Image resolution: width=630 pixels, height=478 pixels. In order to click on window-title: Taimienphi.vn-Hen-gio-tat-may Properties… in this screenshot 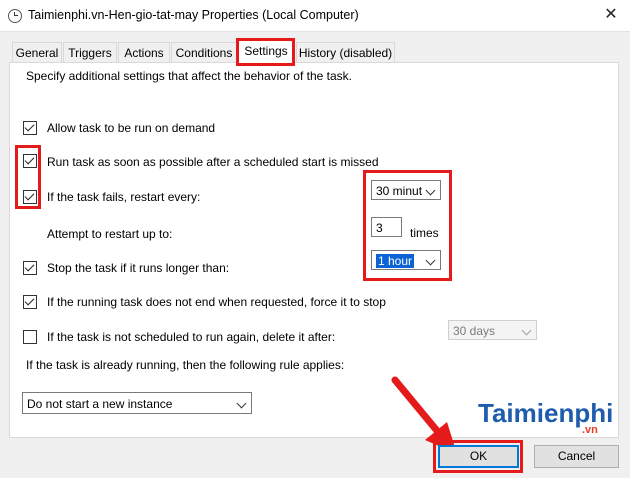, I will do `click(193, 15)`.